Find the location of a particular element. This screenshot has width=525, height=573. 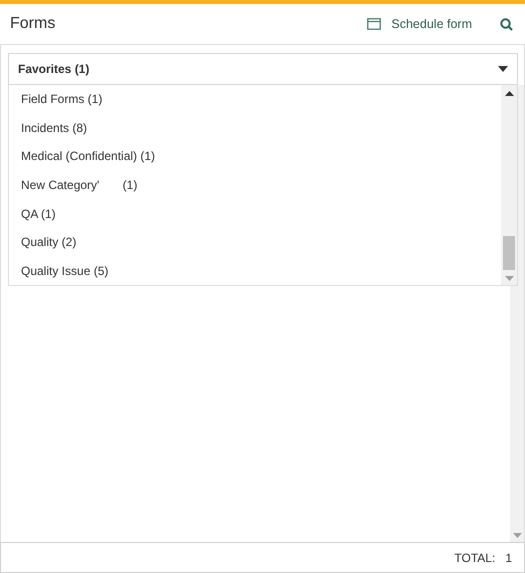

caret-icon is located at coordinates (503, 69).